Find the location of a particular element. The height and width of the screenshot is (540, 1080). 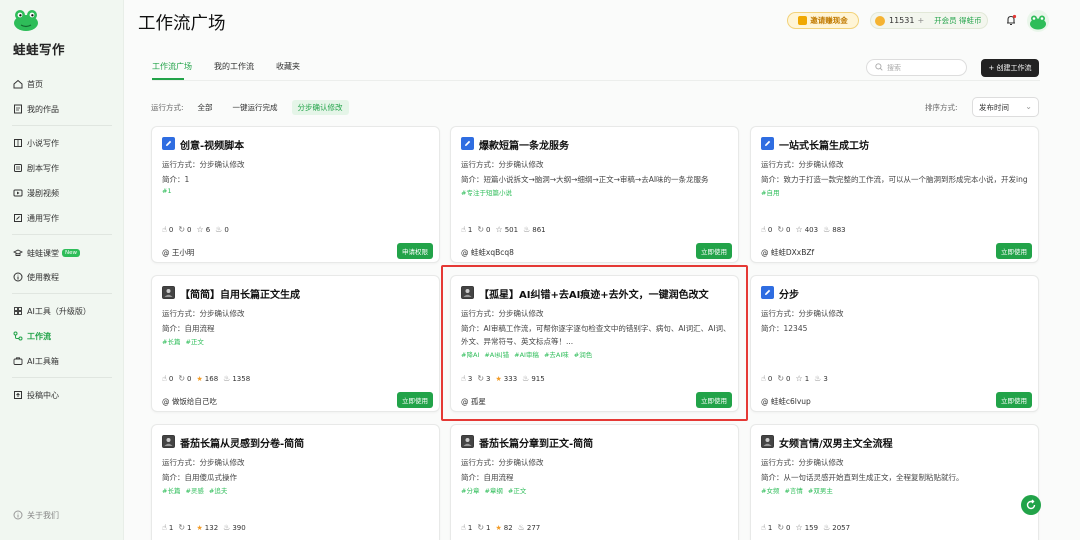

sidebar-item-video: 漫剧视频 is located at coordinates (35, 193).